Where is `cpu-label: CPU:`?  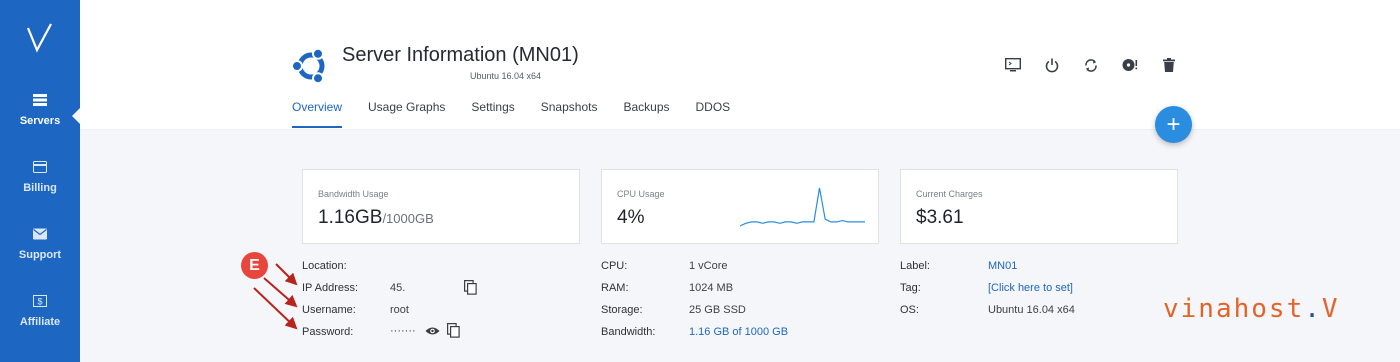
cpu-label: CPU: is located at coordinates (614, 266).